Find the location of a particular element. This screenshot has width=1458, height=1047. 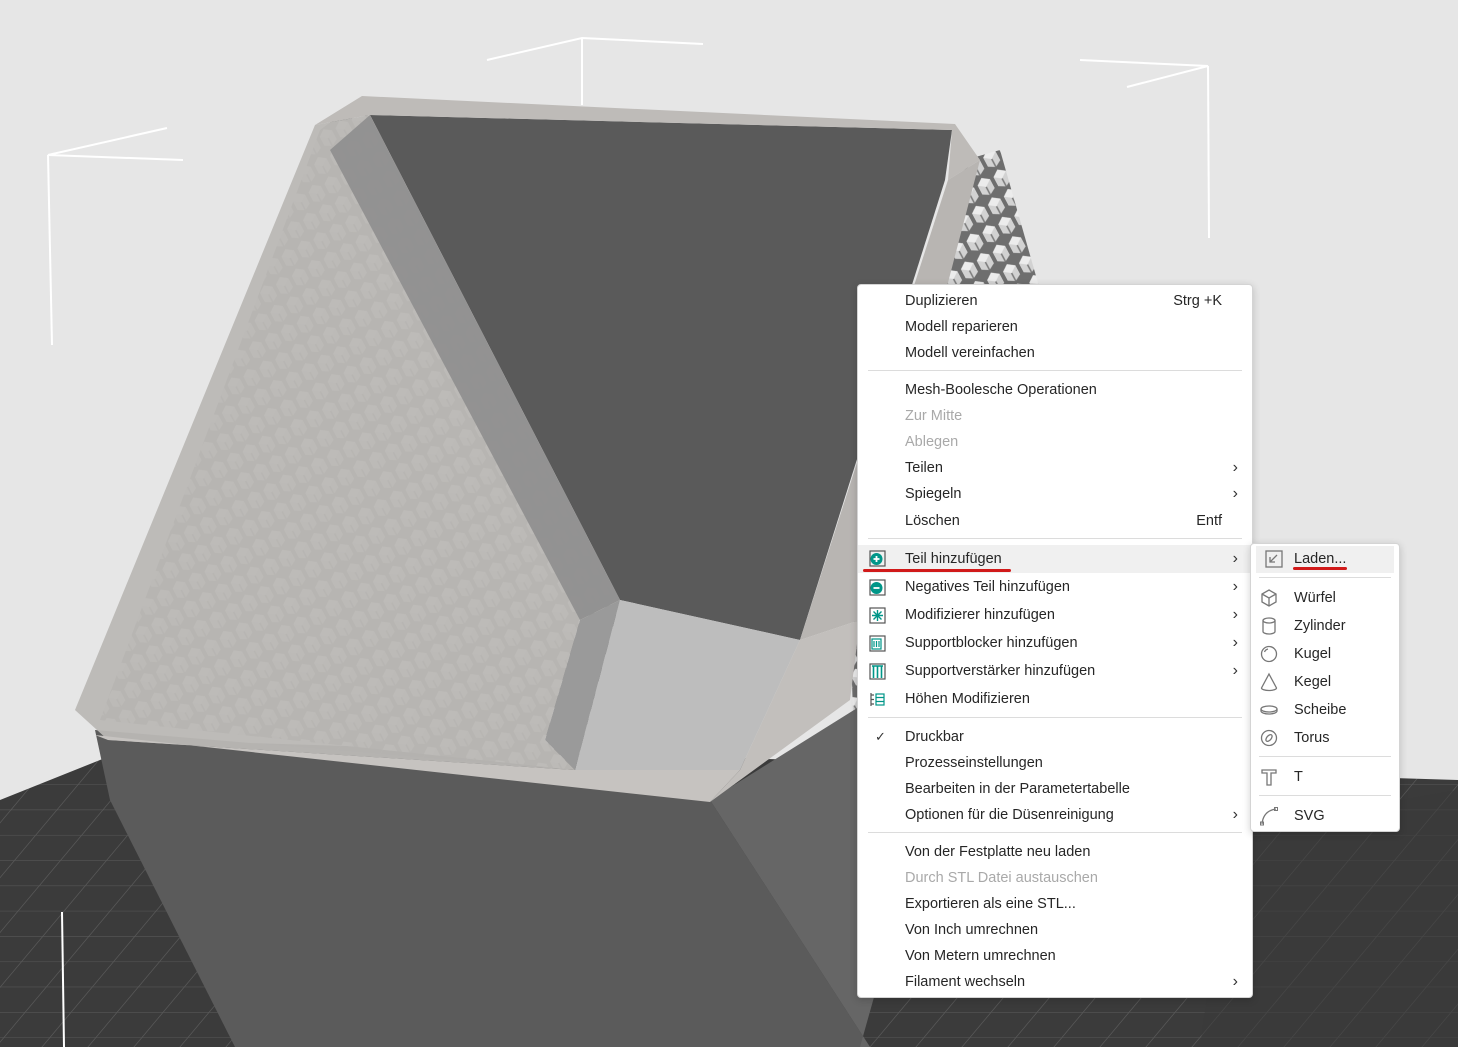

menu-item-printable: ✓ Druckbar is located at coordinates (1055, 737).